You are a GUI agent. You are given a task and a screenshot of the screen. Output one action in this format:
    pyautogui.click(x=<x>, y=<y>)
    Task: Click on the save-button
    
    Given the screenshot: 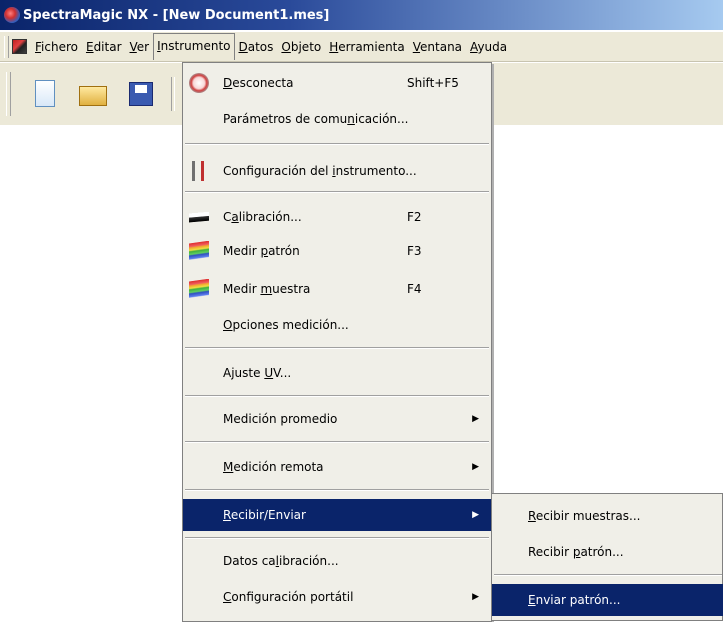 What is the action you would take?
    pyautogui.click(x=141, y=94)
    